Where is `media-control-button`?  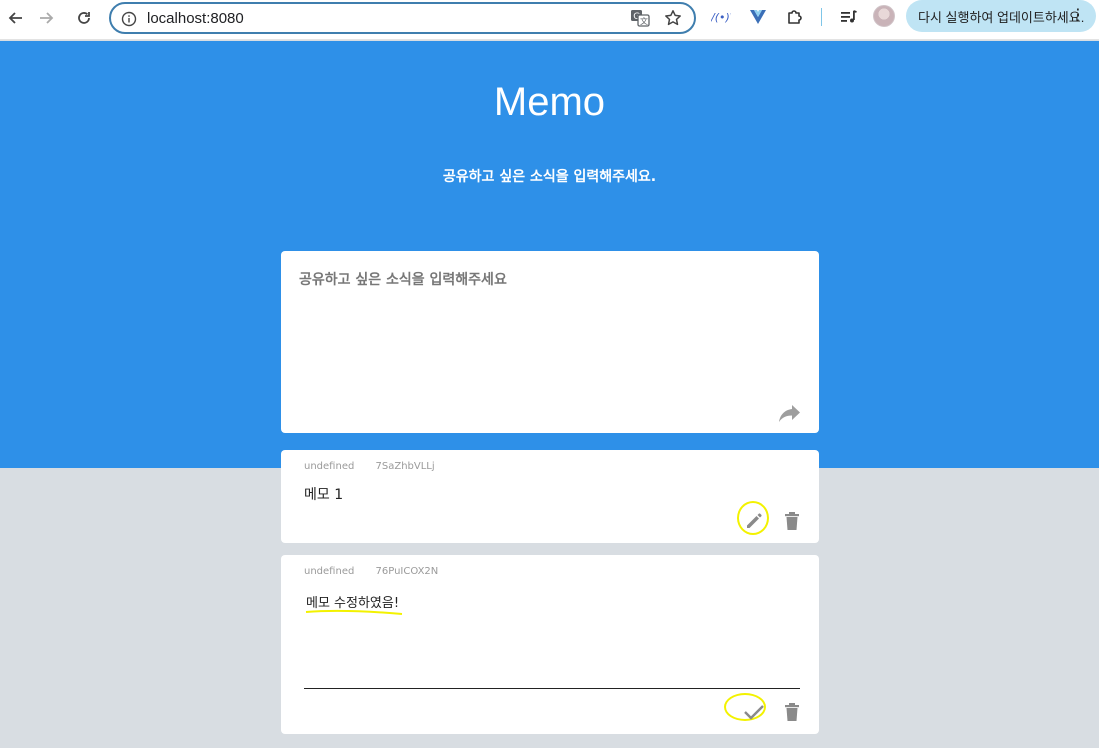 media-control-button is located at coordinates (849, 17).